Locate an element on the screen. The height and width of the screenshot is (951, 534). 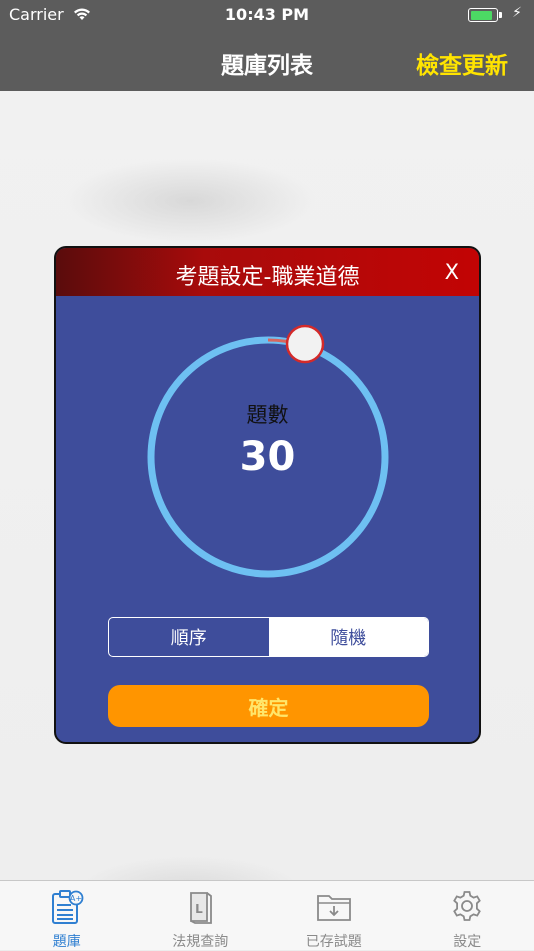
random-order-option: 隨機 is located at coordinates (349, 637).